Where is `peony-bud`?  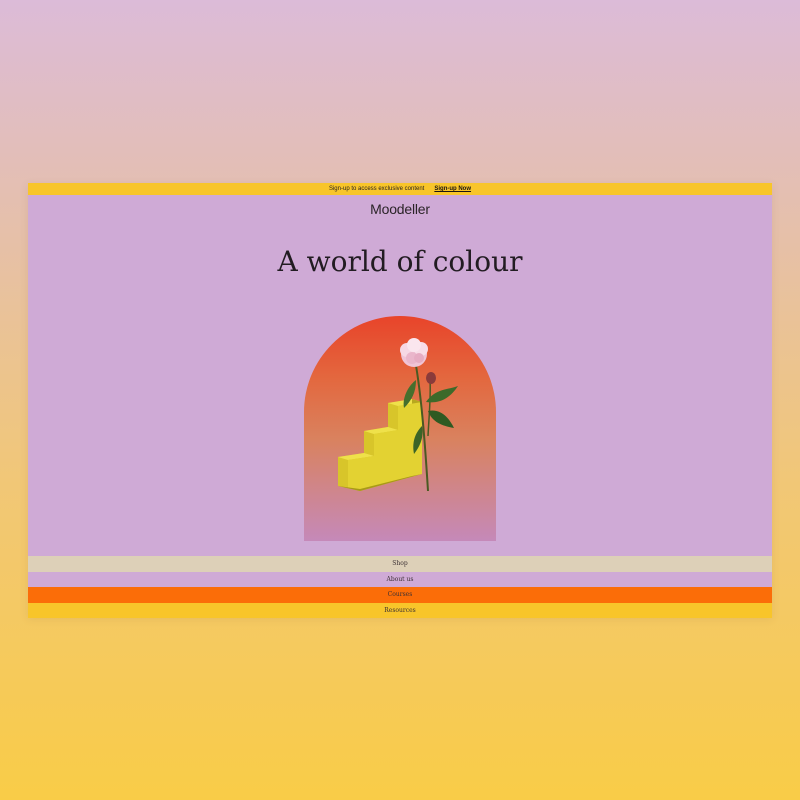 peony-bud is located at coordinates (431, 378).